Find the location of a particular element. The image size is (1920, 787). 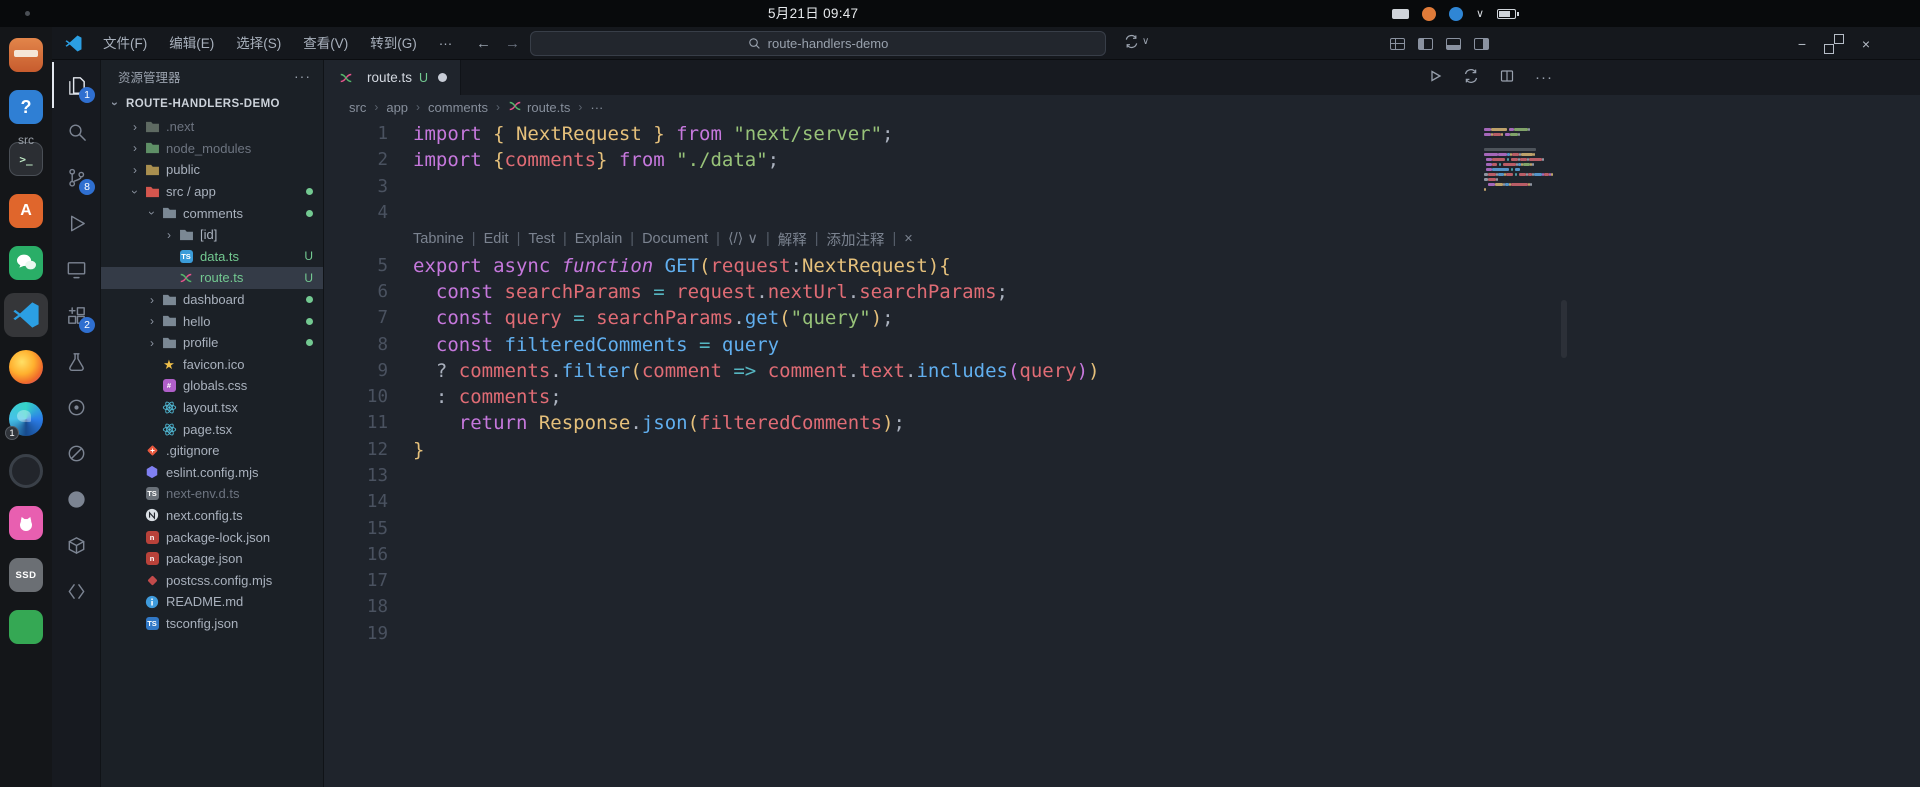

code-line: 16 is located at coordinates (1122, 555).